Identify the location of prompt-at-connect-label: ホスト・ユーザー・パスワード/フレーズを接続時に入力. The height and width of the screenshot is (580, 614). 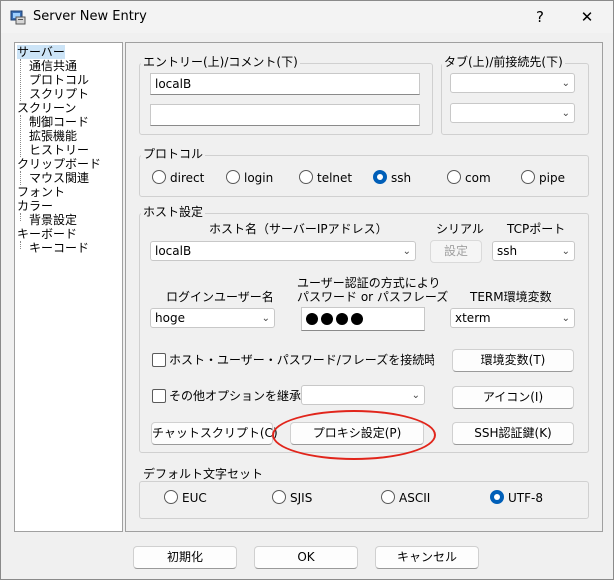
(301, 360).